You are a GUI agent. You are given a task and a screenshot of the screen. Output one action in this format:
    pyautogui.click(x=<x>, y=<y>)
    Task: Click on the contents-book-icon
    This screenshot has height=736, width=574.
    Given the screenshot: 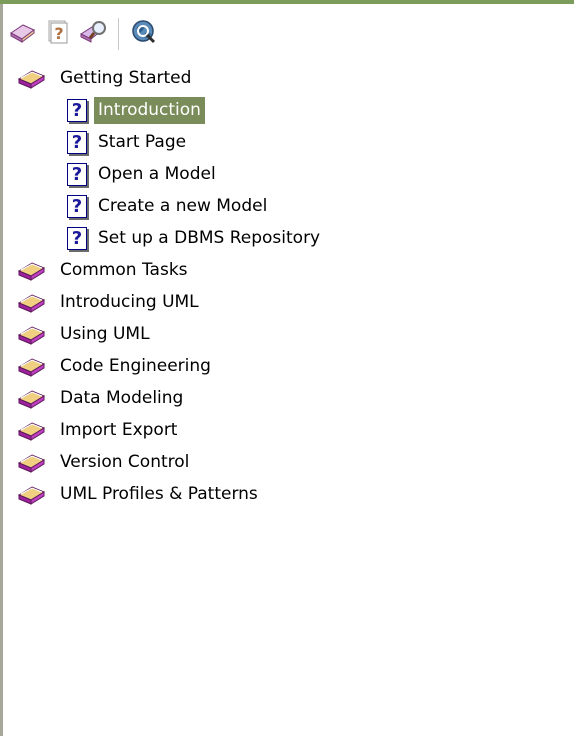 What is the action you would take?
    pyautogui.click(x=22, y=34)
    